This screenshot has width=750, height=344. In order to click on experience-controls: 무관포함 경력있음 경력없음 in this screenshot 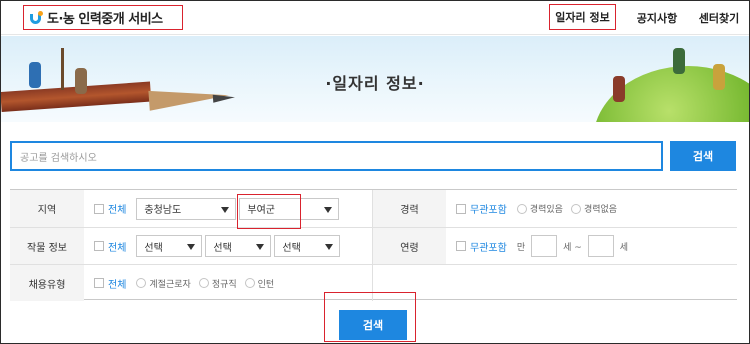, I will do `click(591, 208)`.